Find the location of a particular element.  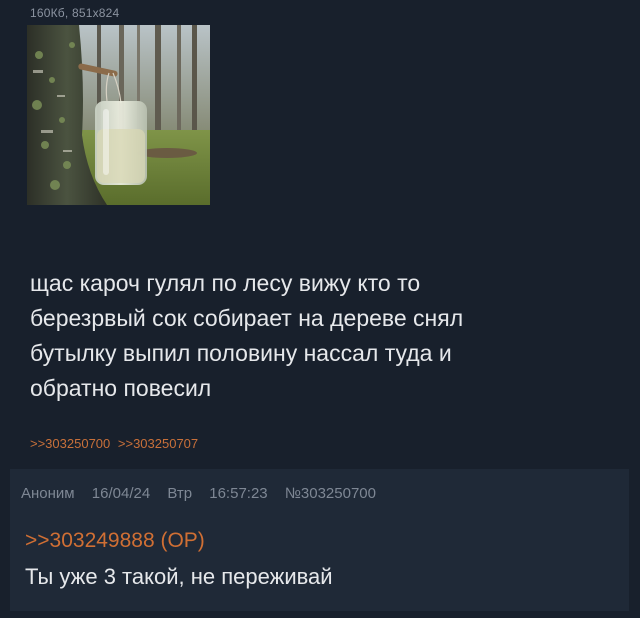

post-number: №303250700 is located at coordinates (330, 493).